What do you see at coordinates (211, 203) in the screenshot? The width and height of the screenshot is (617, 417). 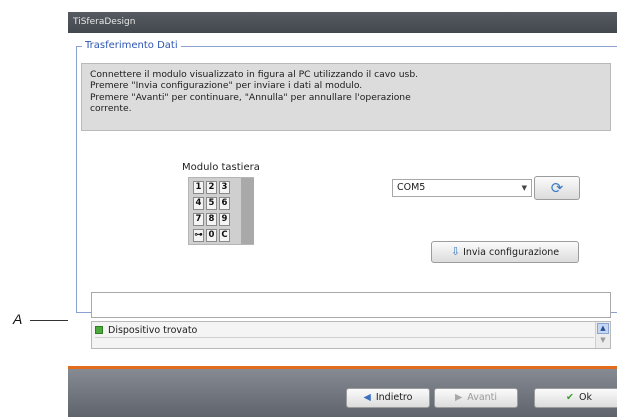 I see `keypad-key: 5` at bounding box center [211, 203].